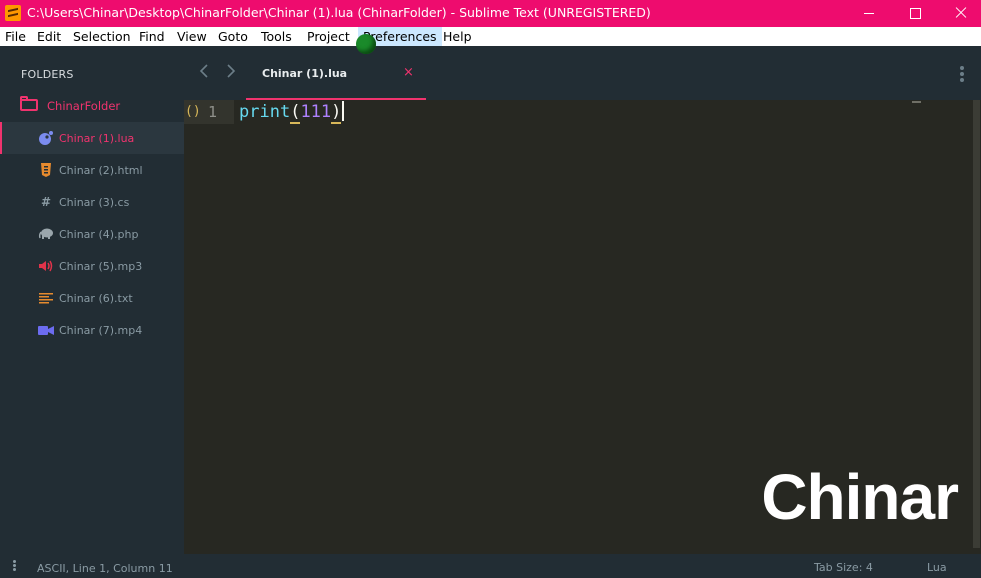 This screenshot has height=578, width=981. I want to click on text-lines-icon, so click(46, 298).